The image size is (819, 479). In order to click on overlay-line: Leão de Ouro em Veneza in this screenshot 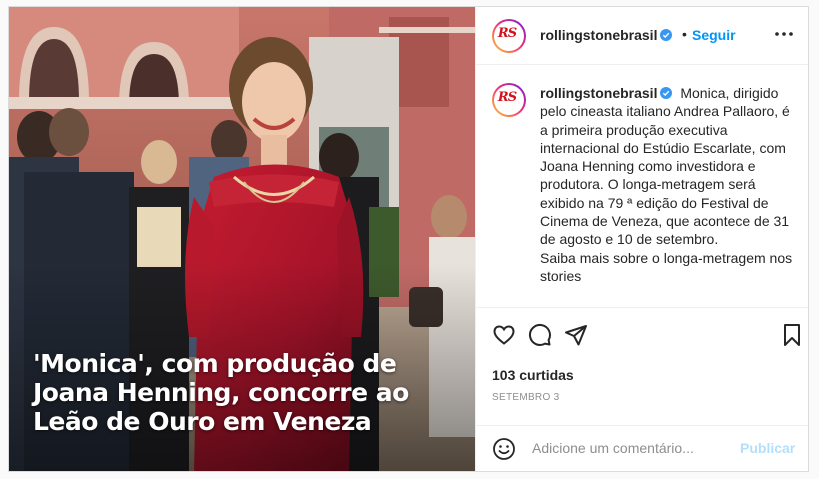, I will do `click(202, 421)`.